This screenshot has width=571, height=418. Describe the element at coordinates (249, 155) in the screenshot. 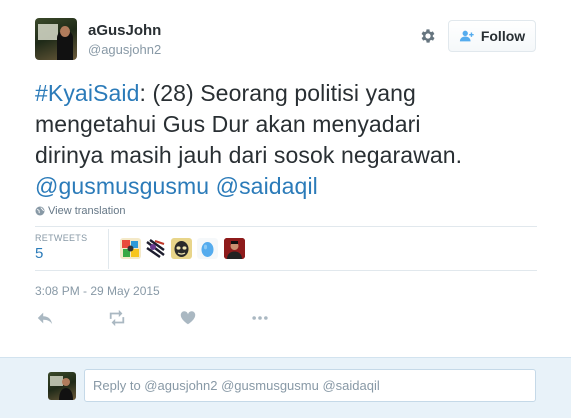

I see `tweet-text-line3: dirinya masih jauh dari sosok negarawan.` at that location.